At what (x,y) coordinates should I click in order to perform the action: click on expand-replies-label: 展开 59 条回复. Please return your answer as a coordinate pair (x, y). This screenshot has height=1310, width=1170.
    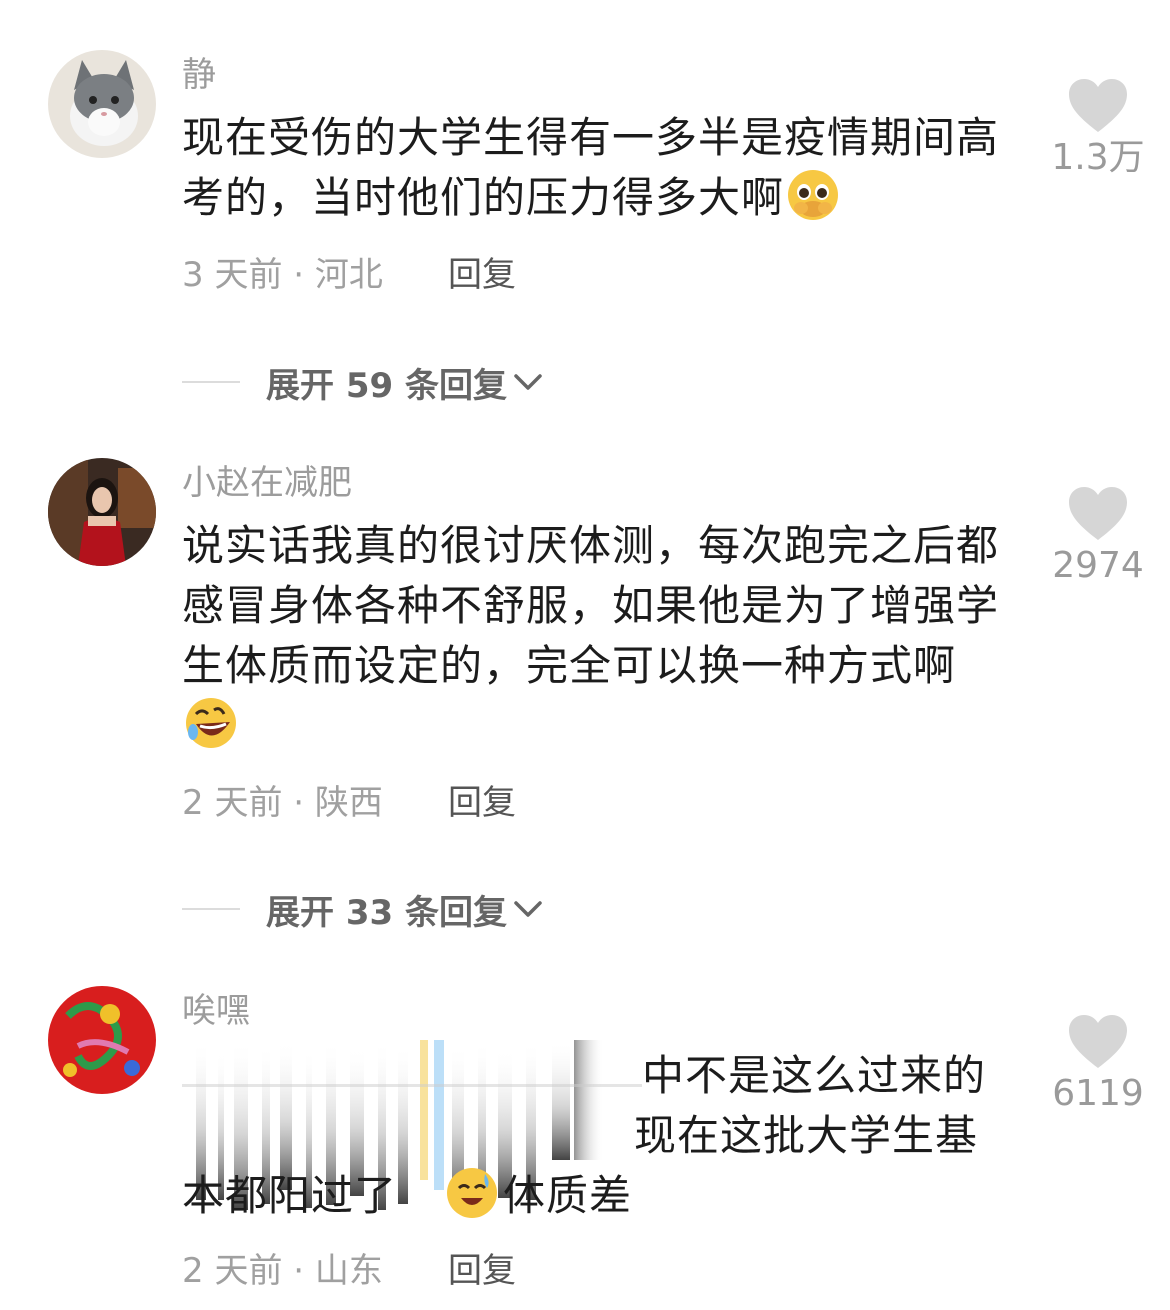
    Looking at the image, I should click on (386, 385).